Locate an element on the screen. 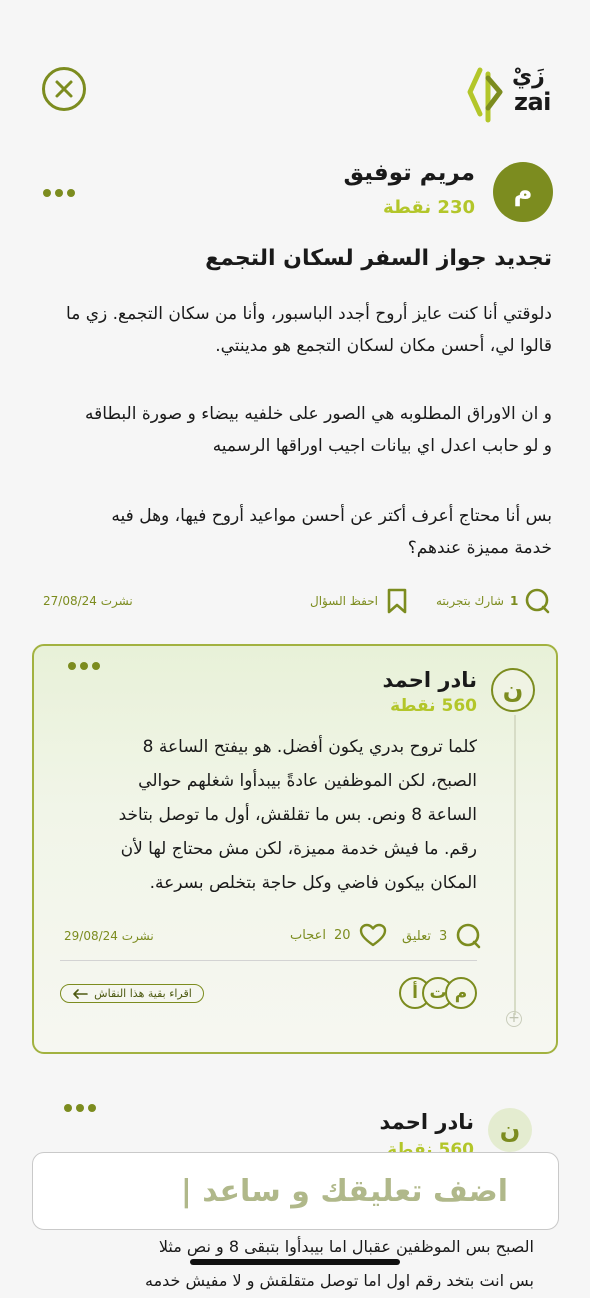 This screenshot has height=1298, width=590. logo-arabic: زَيْ is located at coordinates (528, 76).